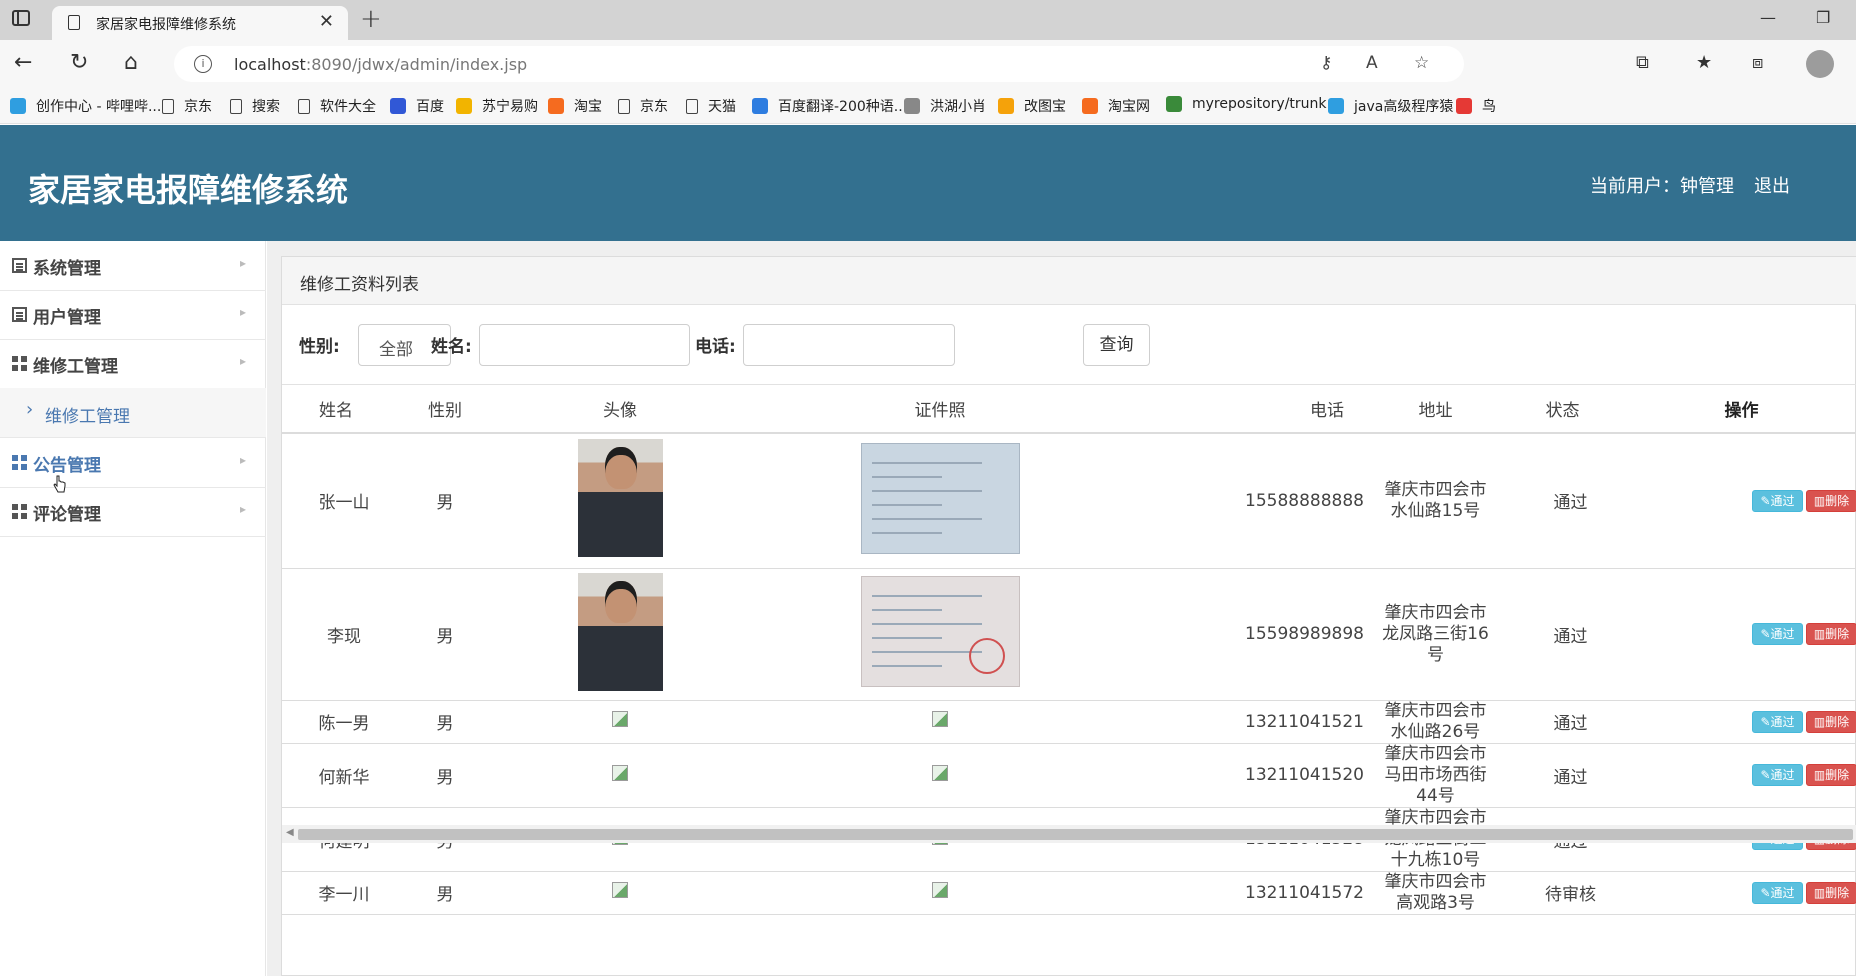  I want to click on bookmark-item: 洪湖小肖, so click(945, 106).